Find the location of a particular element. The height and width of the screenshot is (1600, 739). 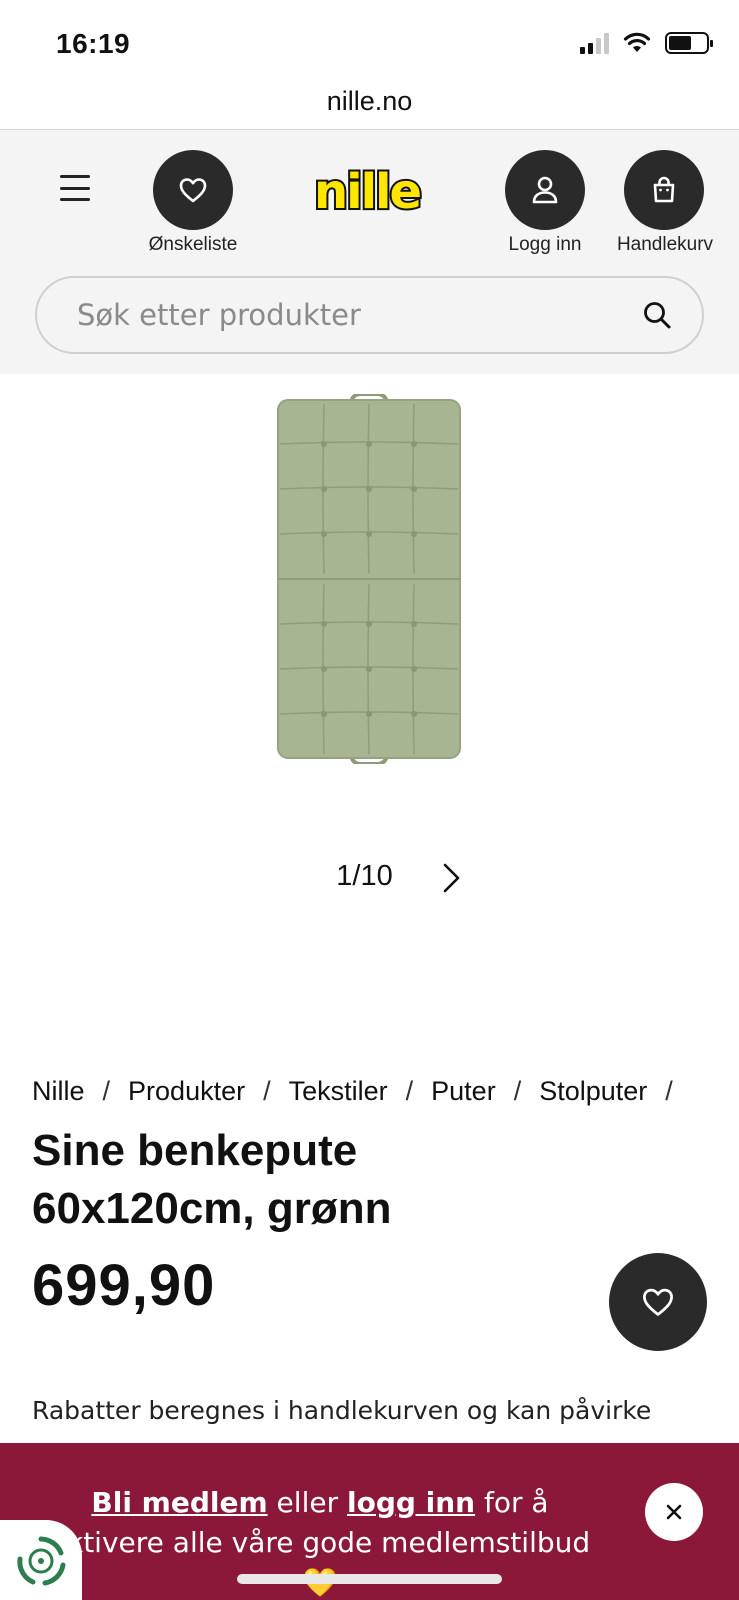

url-text: nille.no is located at coordinates (369, 101).